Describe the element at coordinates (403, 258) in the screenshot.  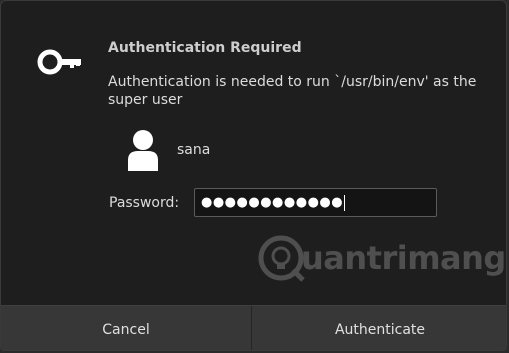
I see `watermark-text: uantrimang` at that location.